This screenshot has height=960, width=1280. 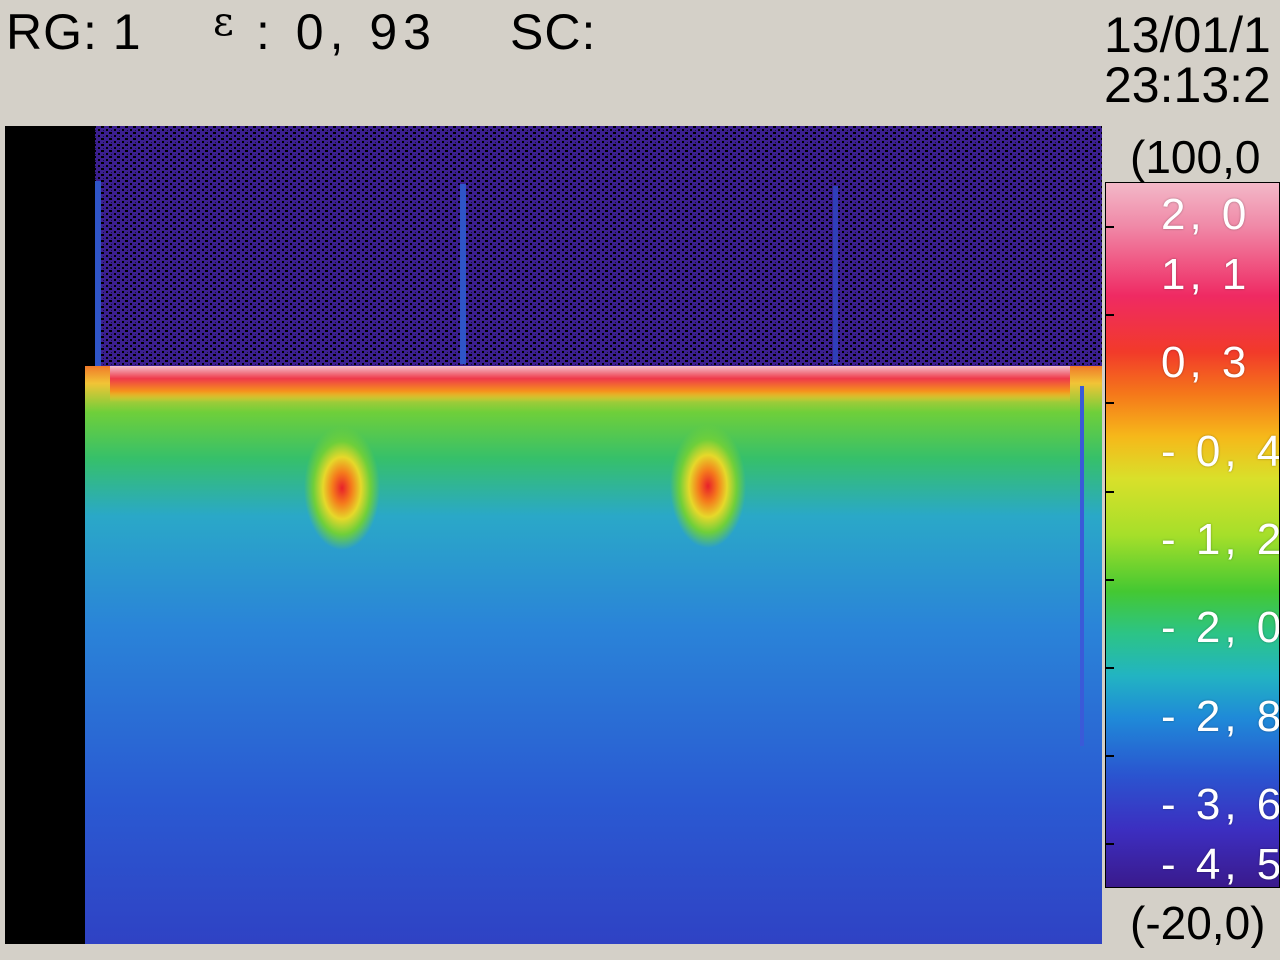 I want to click on range-min-label: (-20,0), so click(x=1198, y=923).